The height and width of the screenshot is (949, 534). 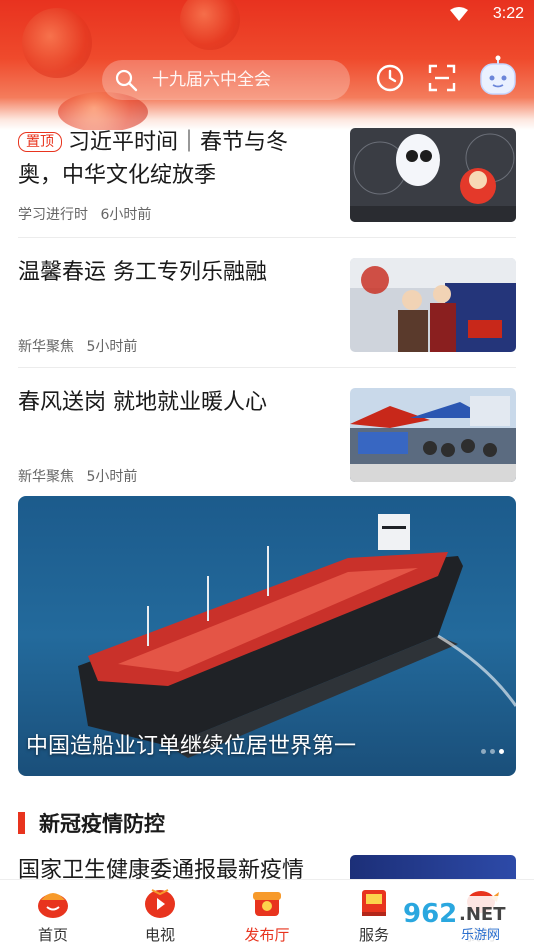 What do you see at coordinates (267, 308) in the screenshot?
I see `news-item: 温馨春运 务工专列乐融融 新华聚焦 5小时前` at bounding box center [267, 308].